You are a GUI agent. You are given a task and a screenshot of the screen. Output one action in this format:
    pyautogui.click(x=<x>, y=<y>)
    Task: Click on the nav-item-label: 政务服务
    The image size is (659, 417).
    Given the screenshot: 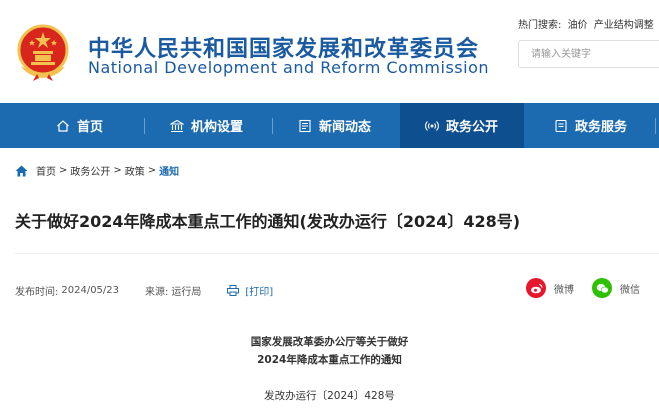 What is the action you would take?
    pyautogui.click(x=601, y=127)
    